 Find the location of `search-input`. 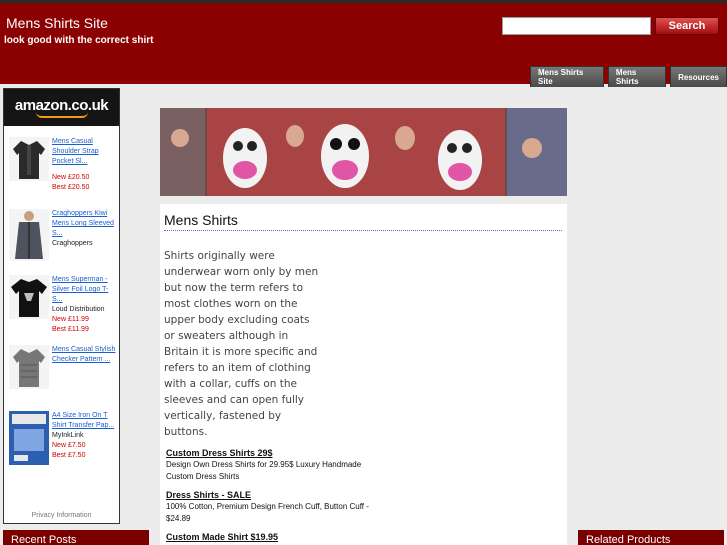

search-input is located at coordinates (576, 26).